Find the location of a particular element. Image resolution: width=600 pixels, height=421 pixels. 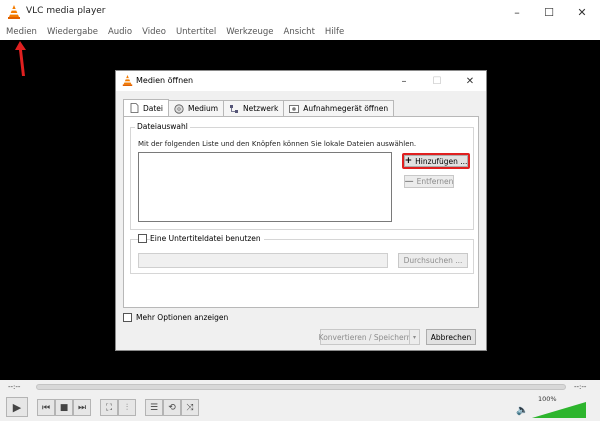

previous-icon: ⏮ is located at coordinates (46, 407).